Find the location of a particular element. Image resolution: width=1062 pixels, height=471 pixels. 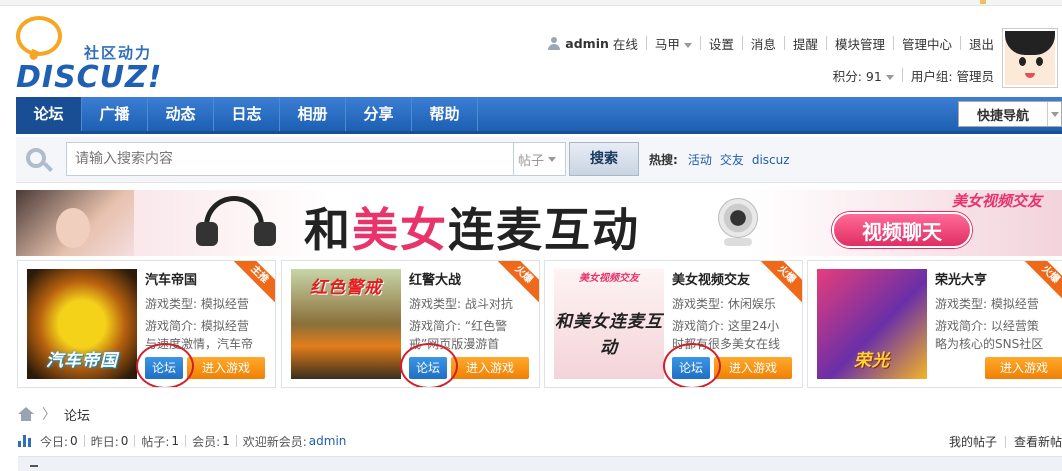

view-new-posts-link: 查看新帖 is located at coordinates (1038, 441).